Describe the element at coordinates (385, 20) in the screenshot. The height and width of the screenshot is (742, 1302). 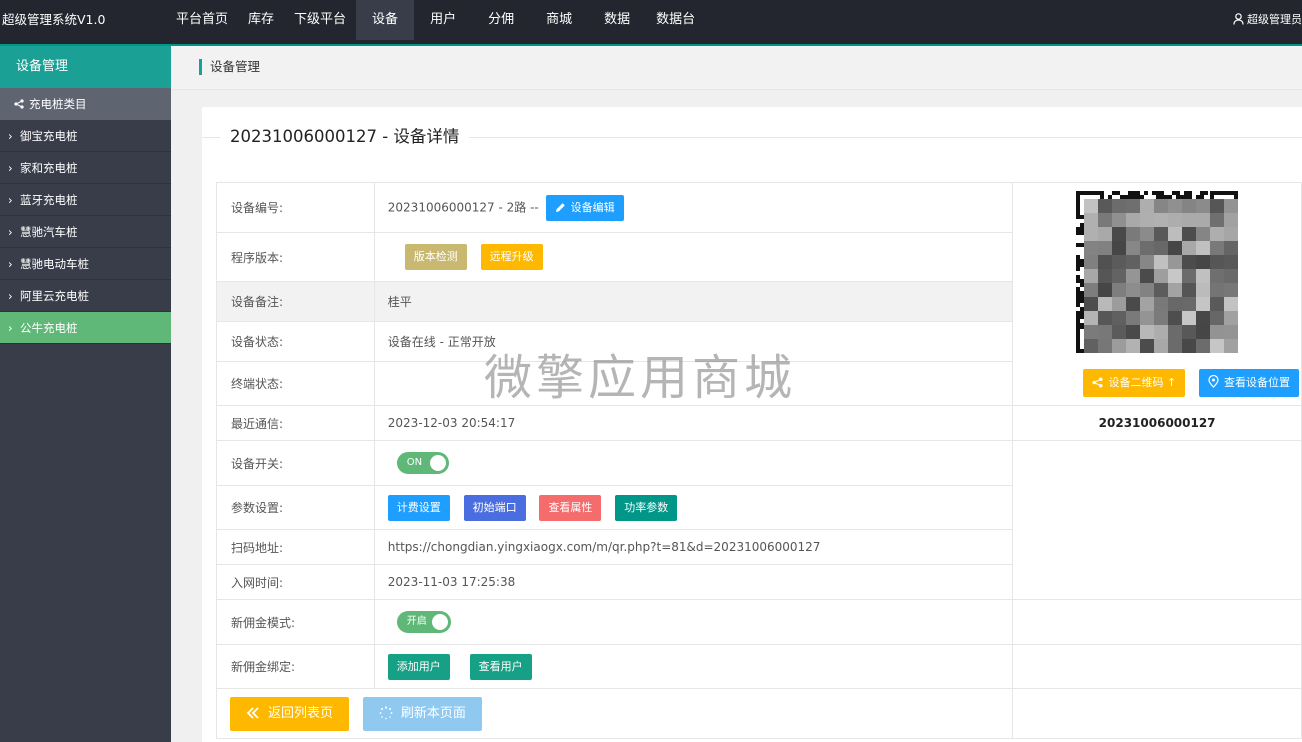
I see `topnav-devices: 设备` at that location.